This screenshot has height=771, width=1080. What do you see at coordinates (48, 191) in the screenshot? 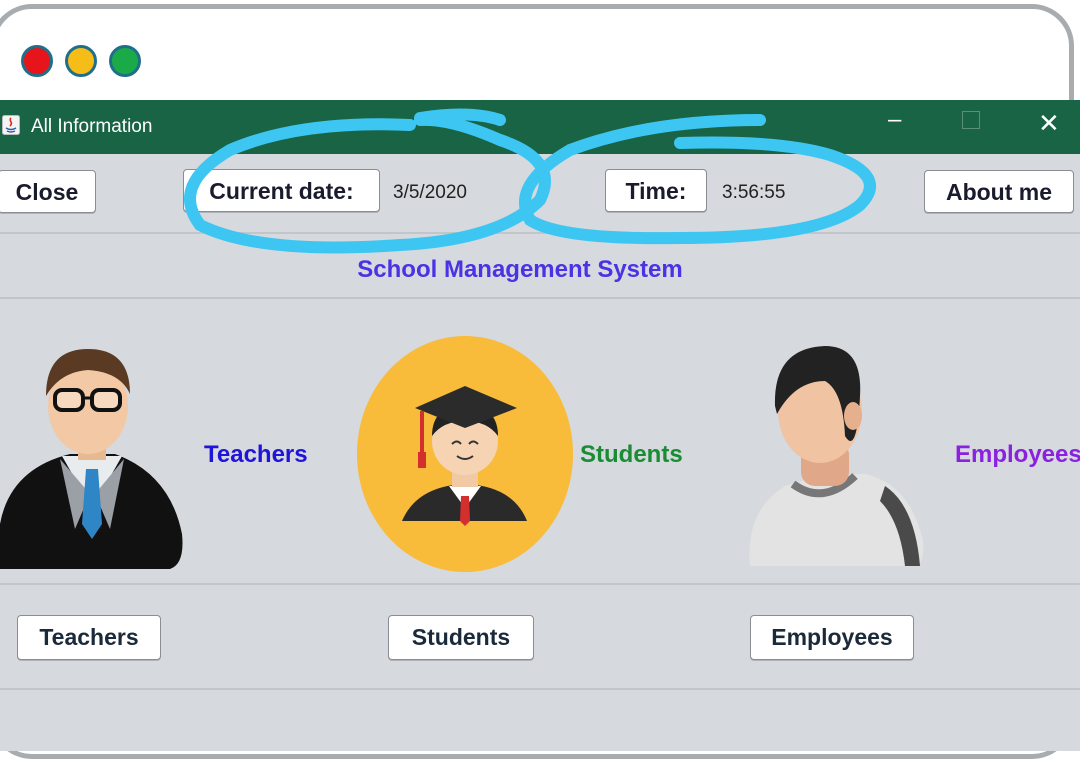
I see `close-button: Close` at bounding box center [48, 191].